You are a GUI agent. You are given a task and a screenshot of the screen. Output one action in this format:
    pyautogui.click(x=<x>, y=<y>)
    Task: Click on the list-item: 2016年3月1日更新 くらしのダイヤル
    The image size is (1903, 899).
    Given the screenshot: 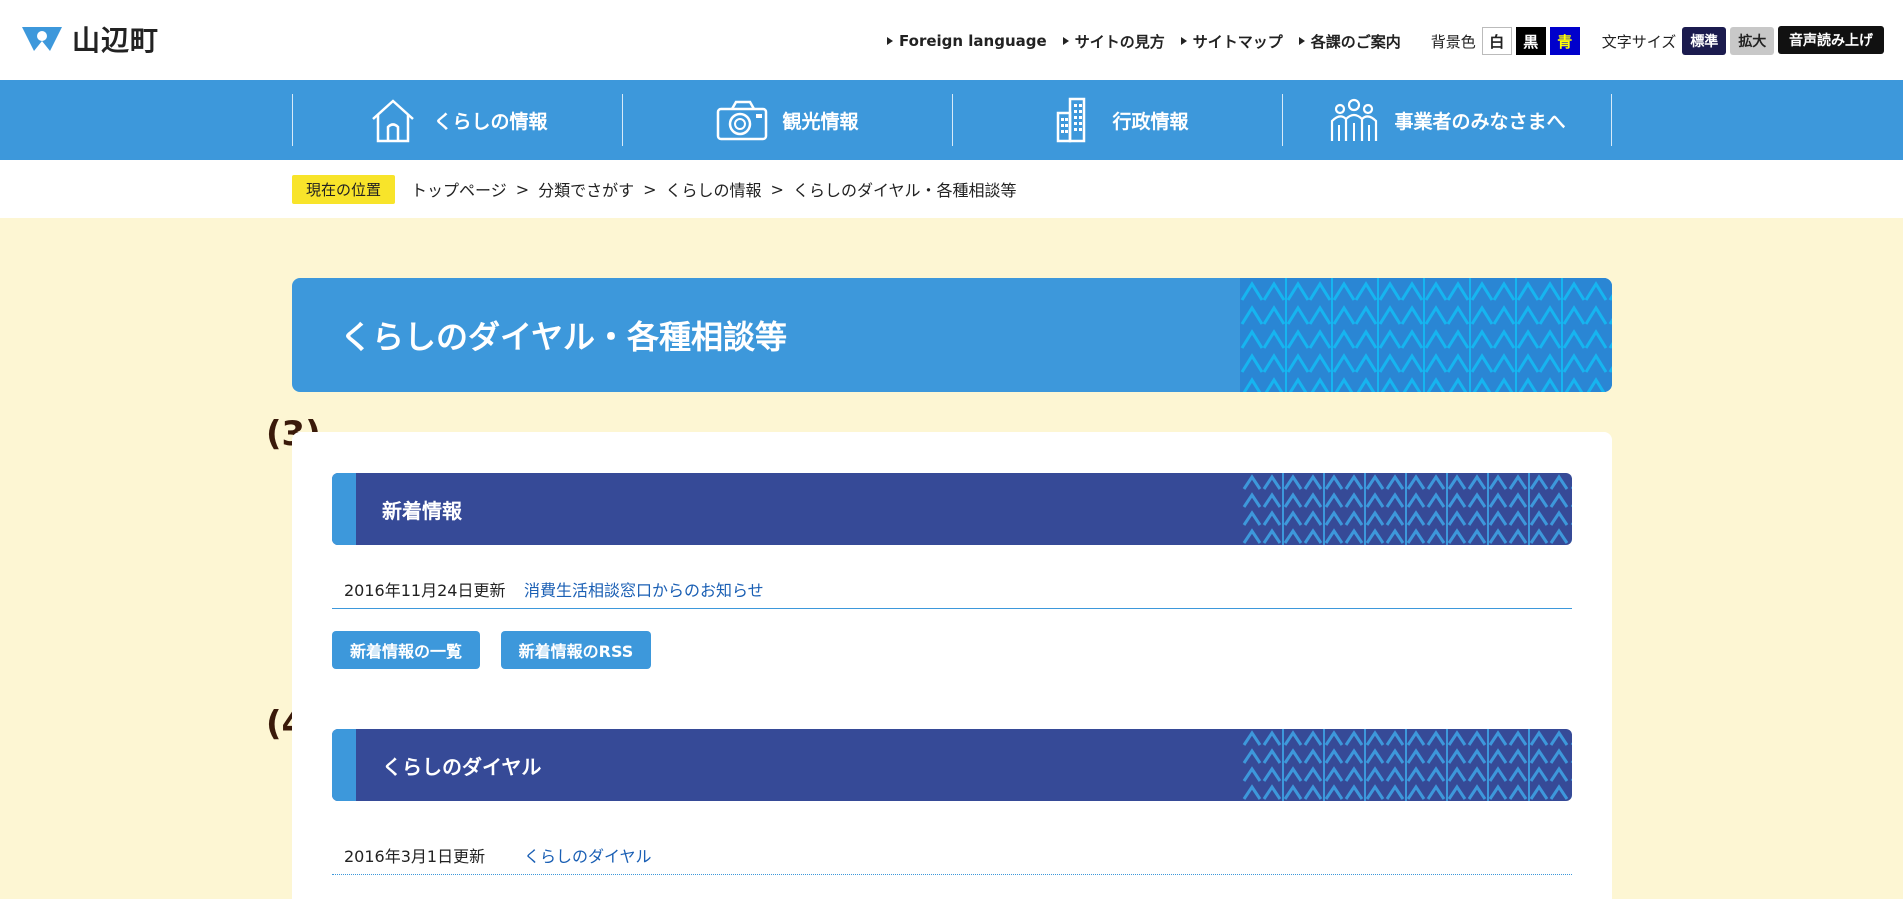 What is the action you would take?
    pyautogui.click(x=952, y=855)
    